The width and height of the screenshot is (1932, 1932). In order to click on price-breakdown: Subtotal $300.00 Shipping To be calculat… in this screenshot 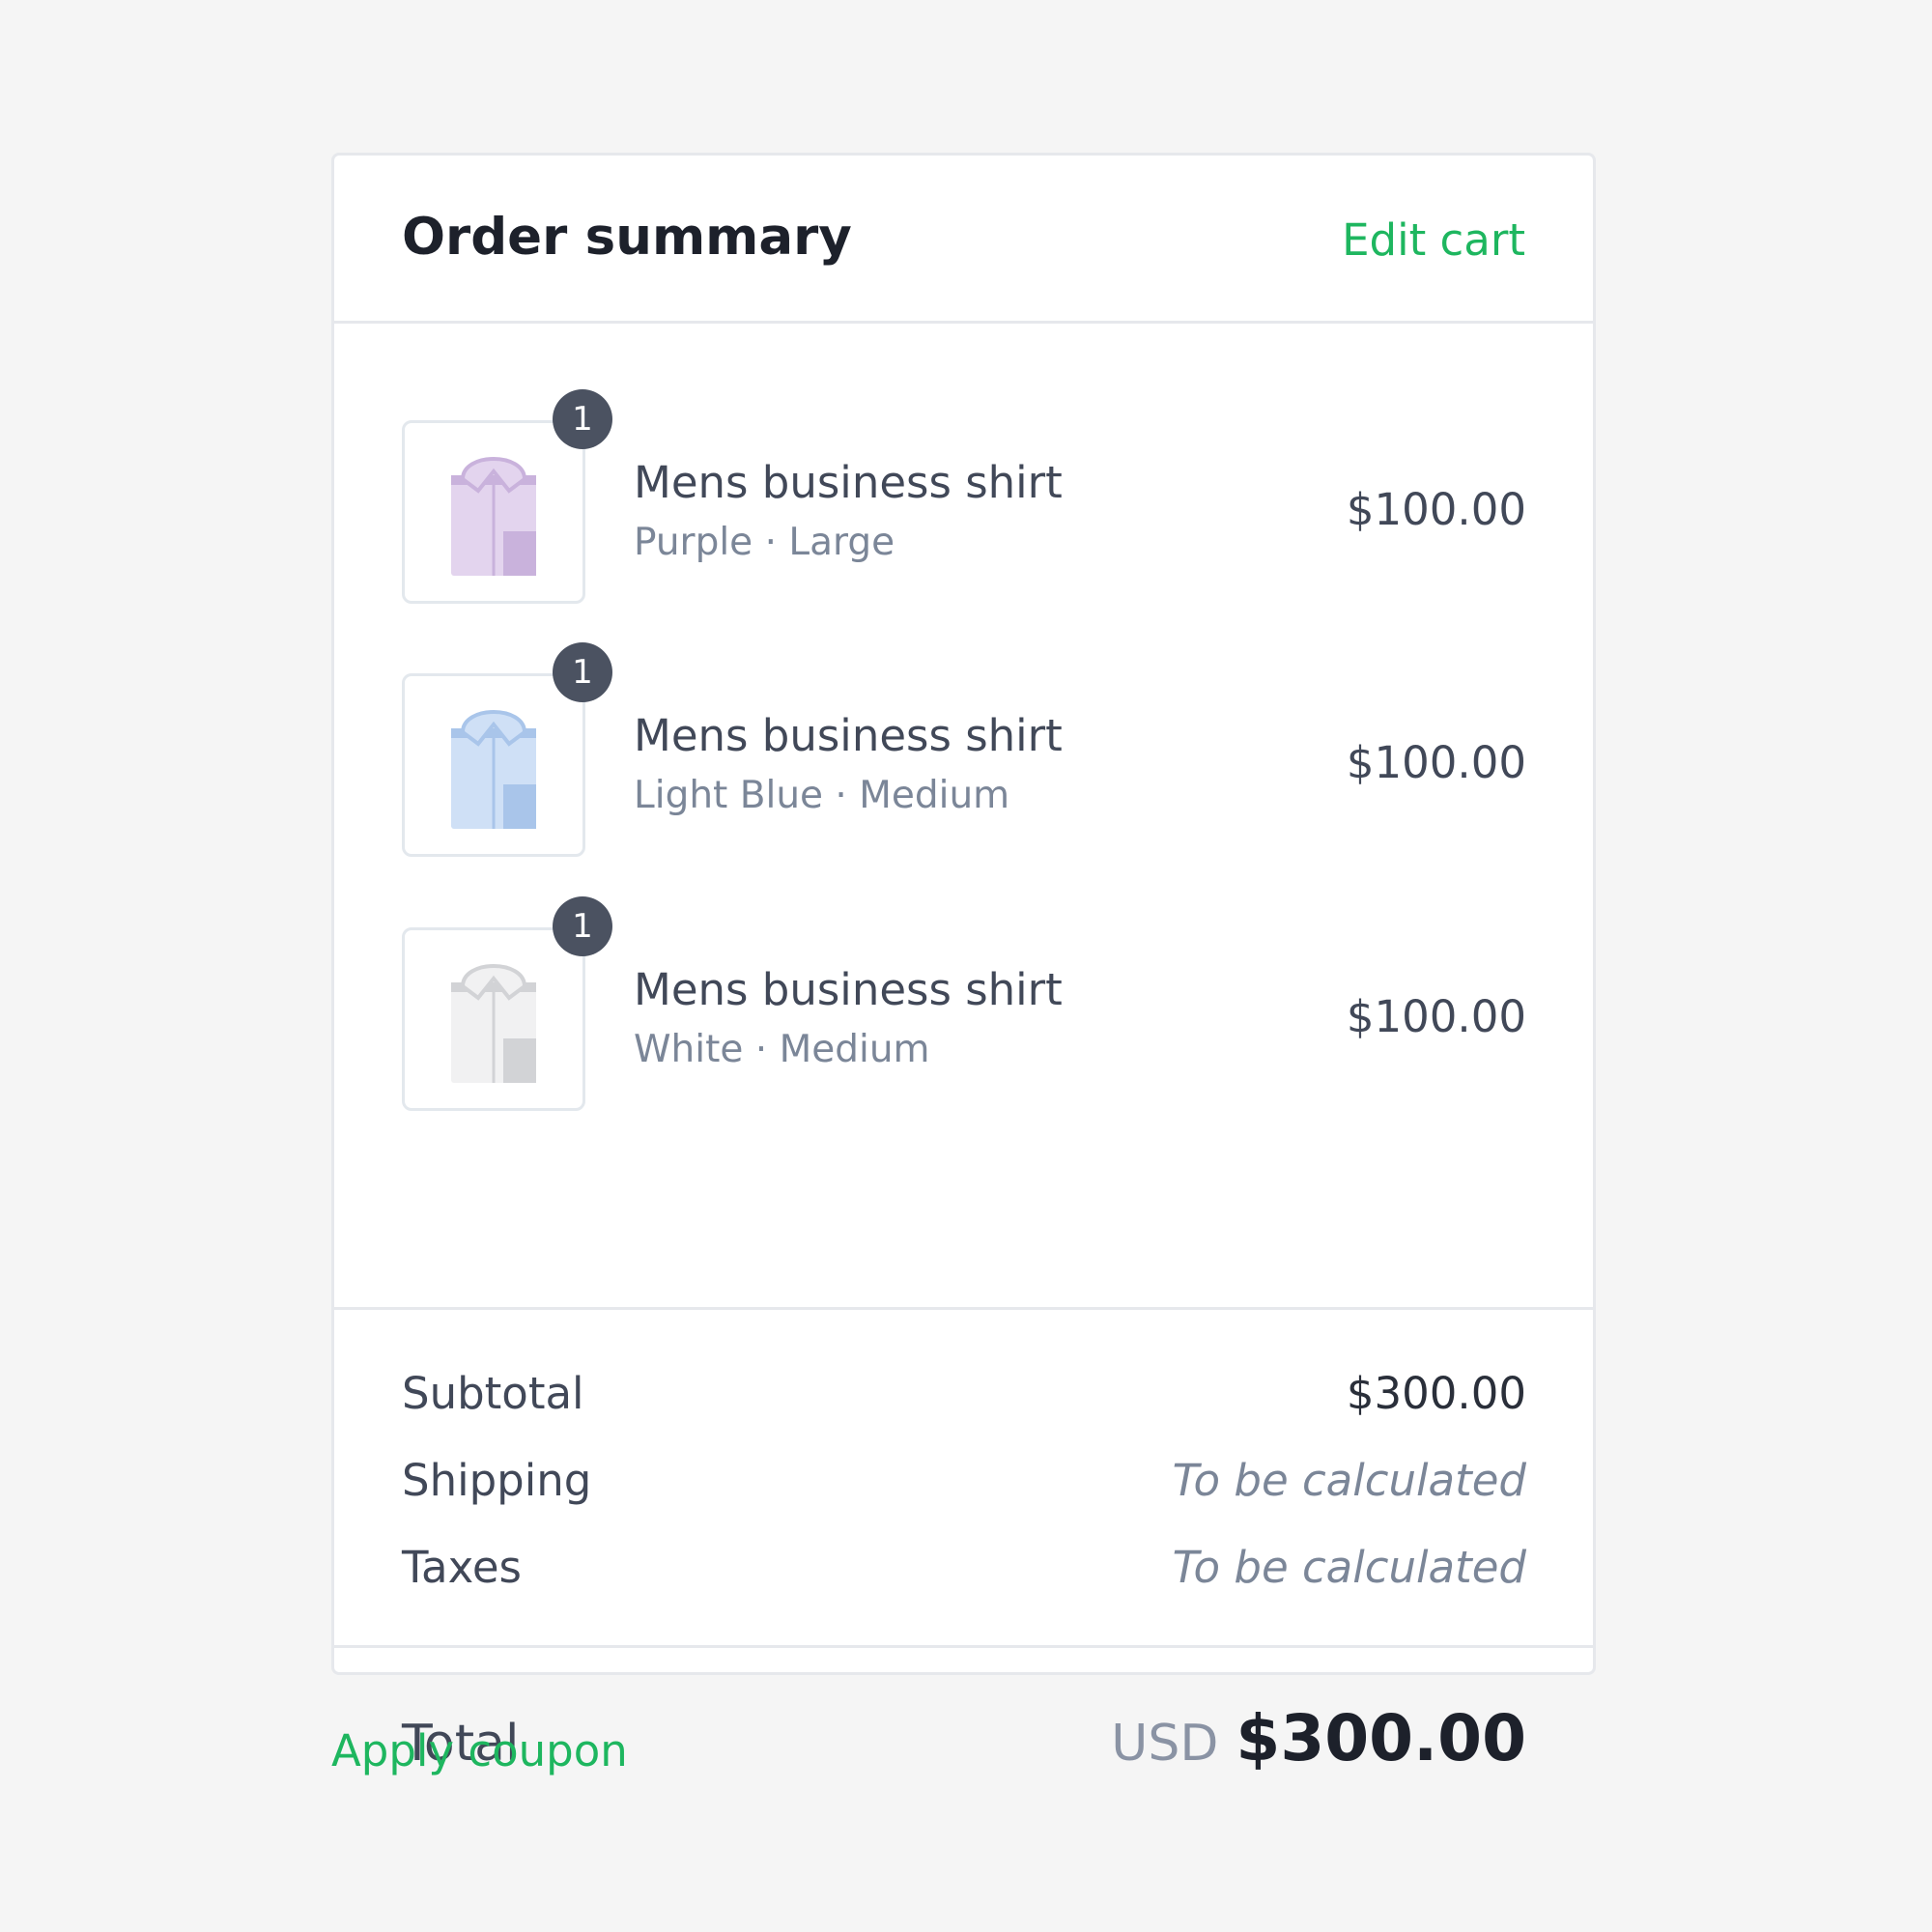, I will do `click(963, 1479)`.